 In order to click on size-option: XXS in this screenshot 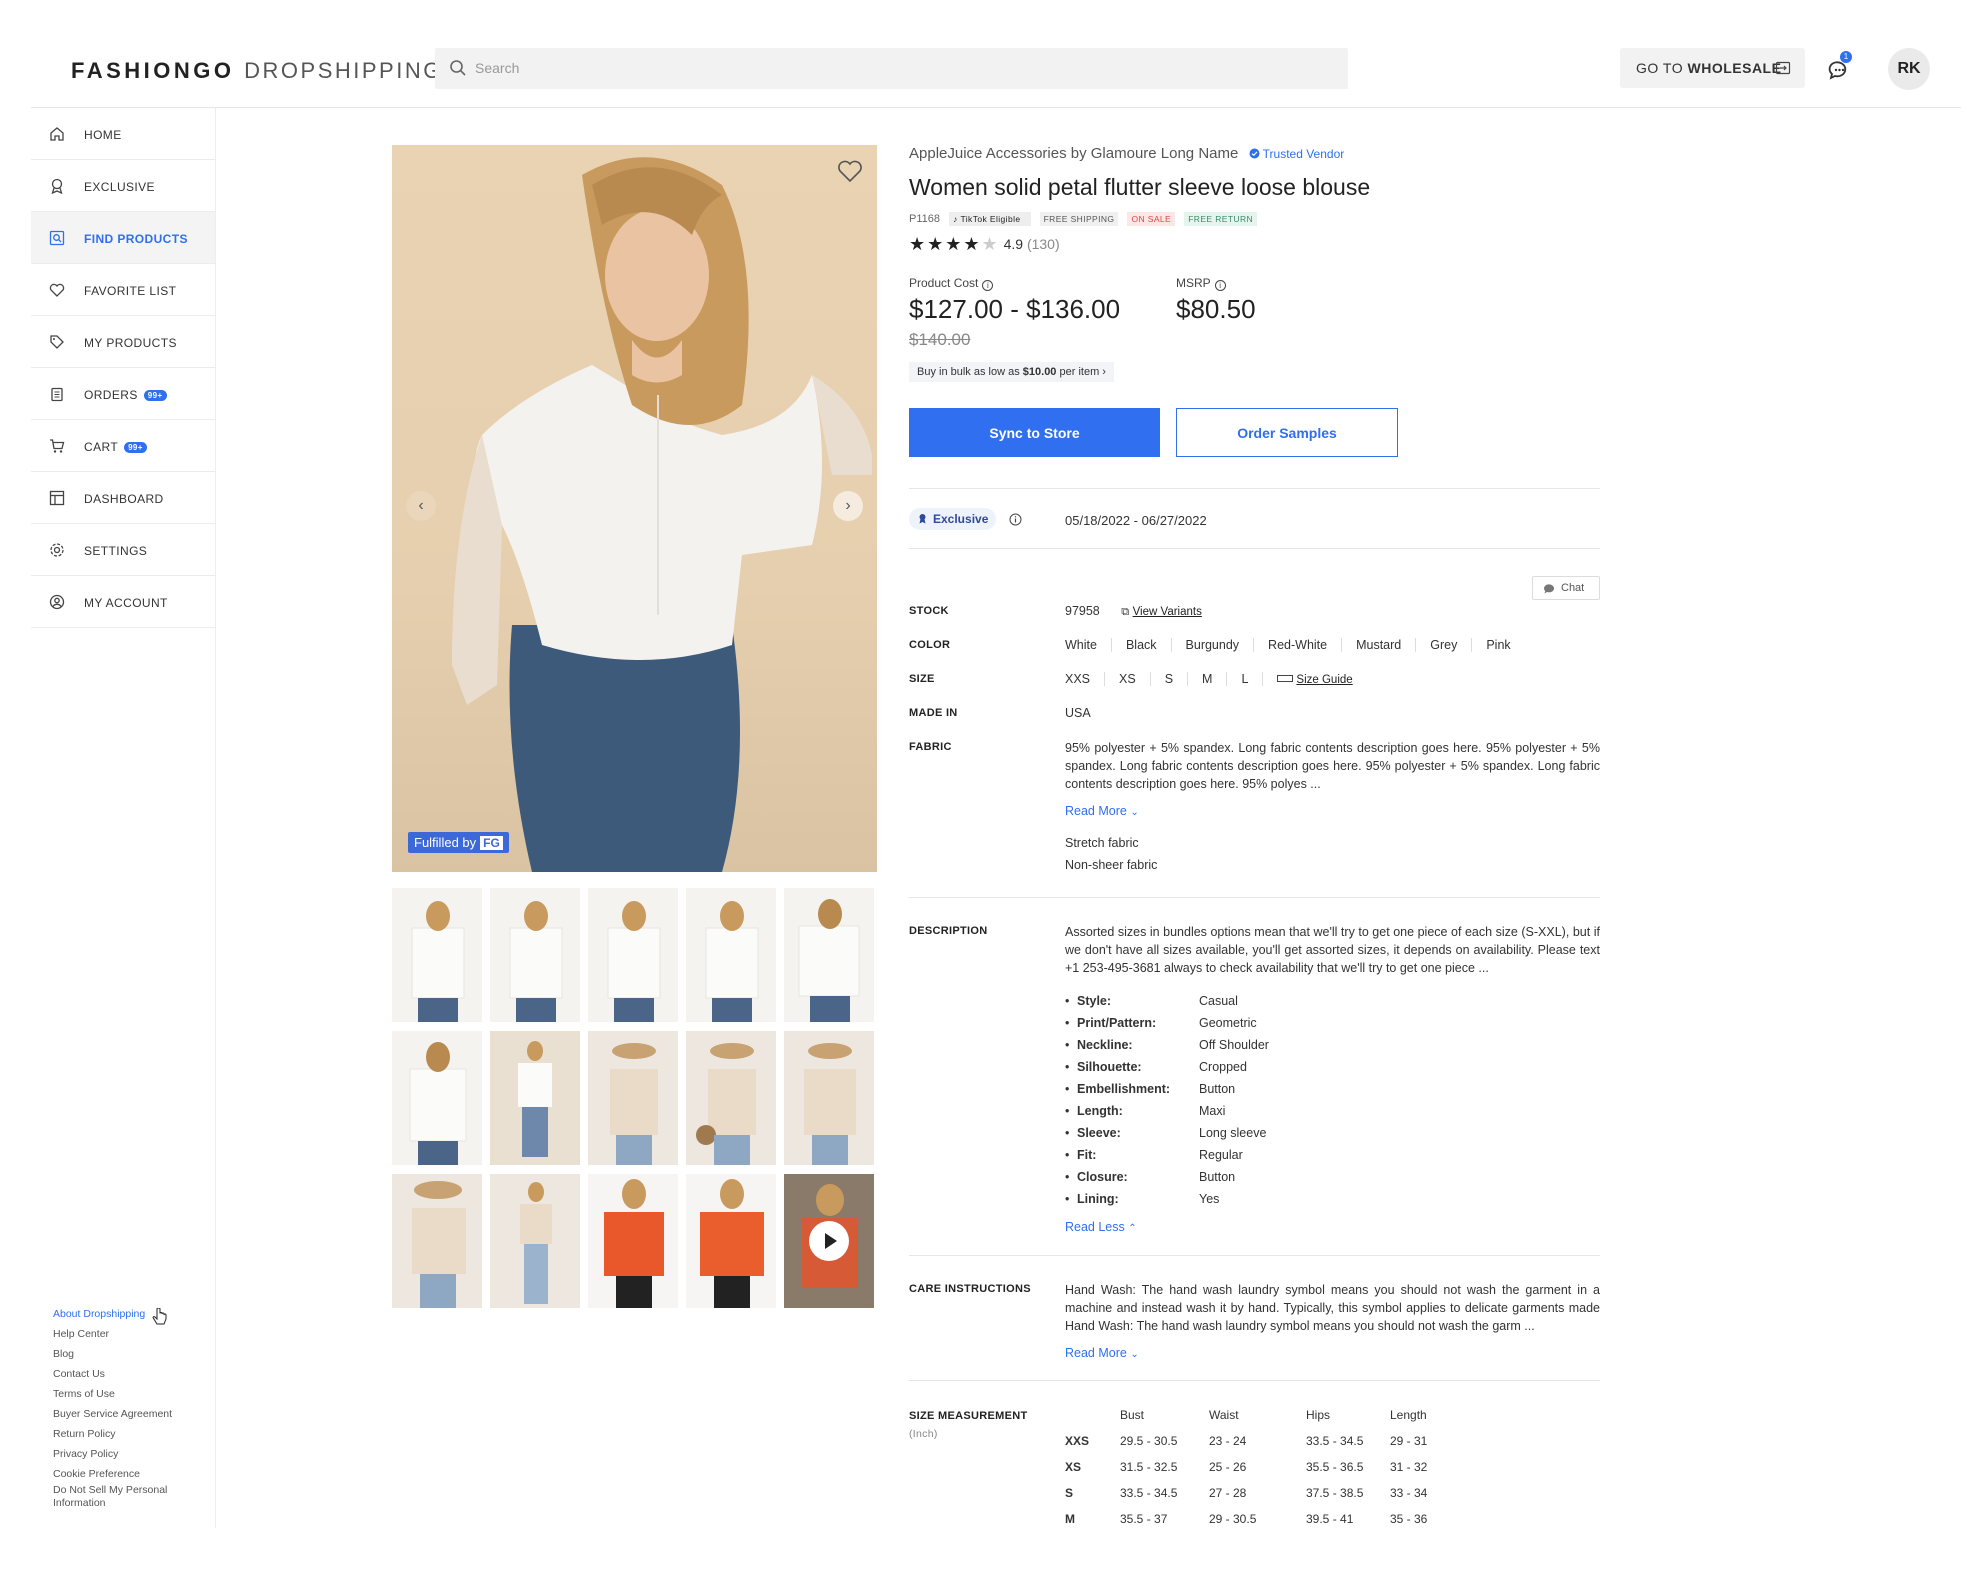, I will do `click(1085, 679)`.